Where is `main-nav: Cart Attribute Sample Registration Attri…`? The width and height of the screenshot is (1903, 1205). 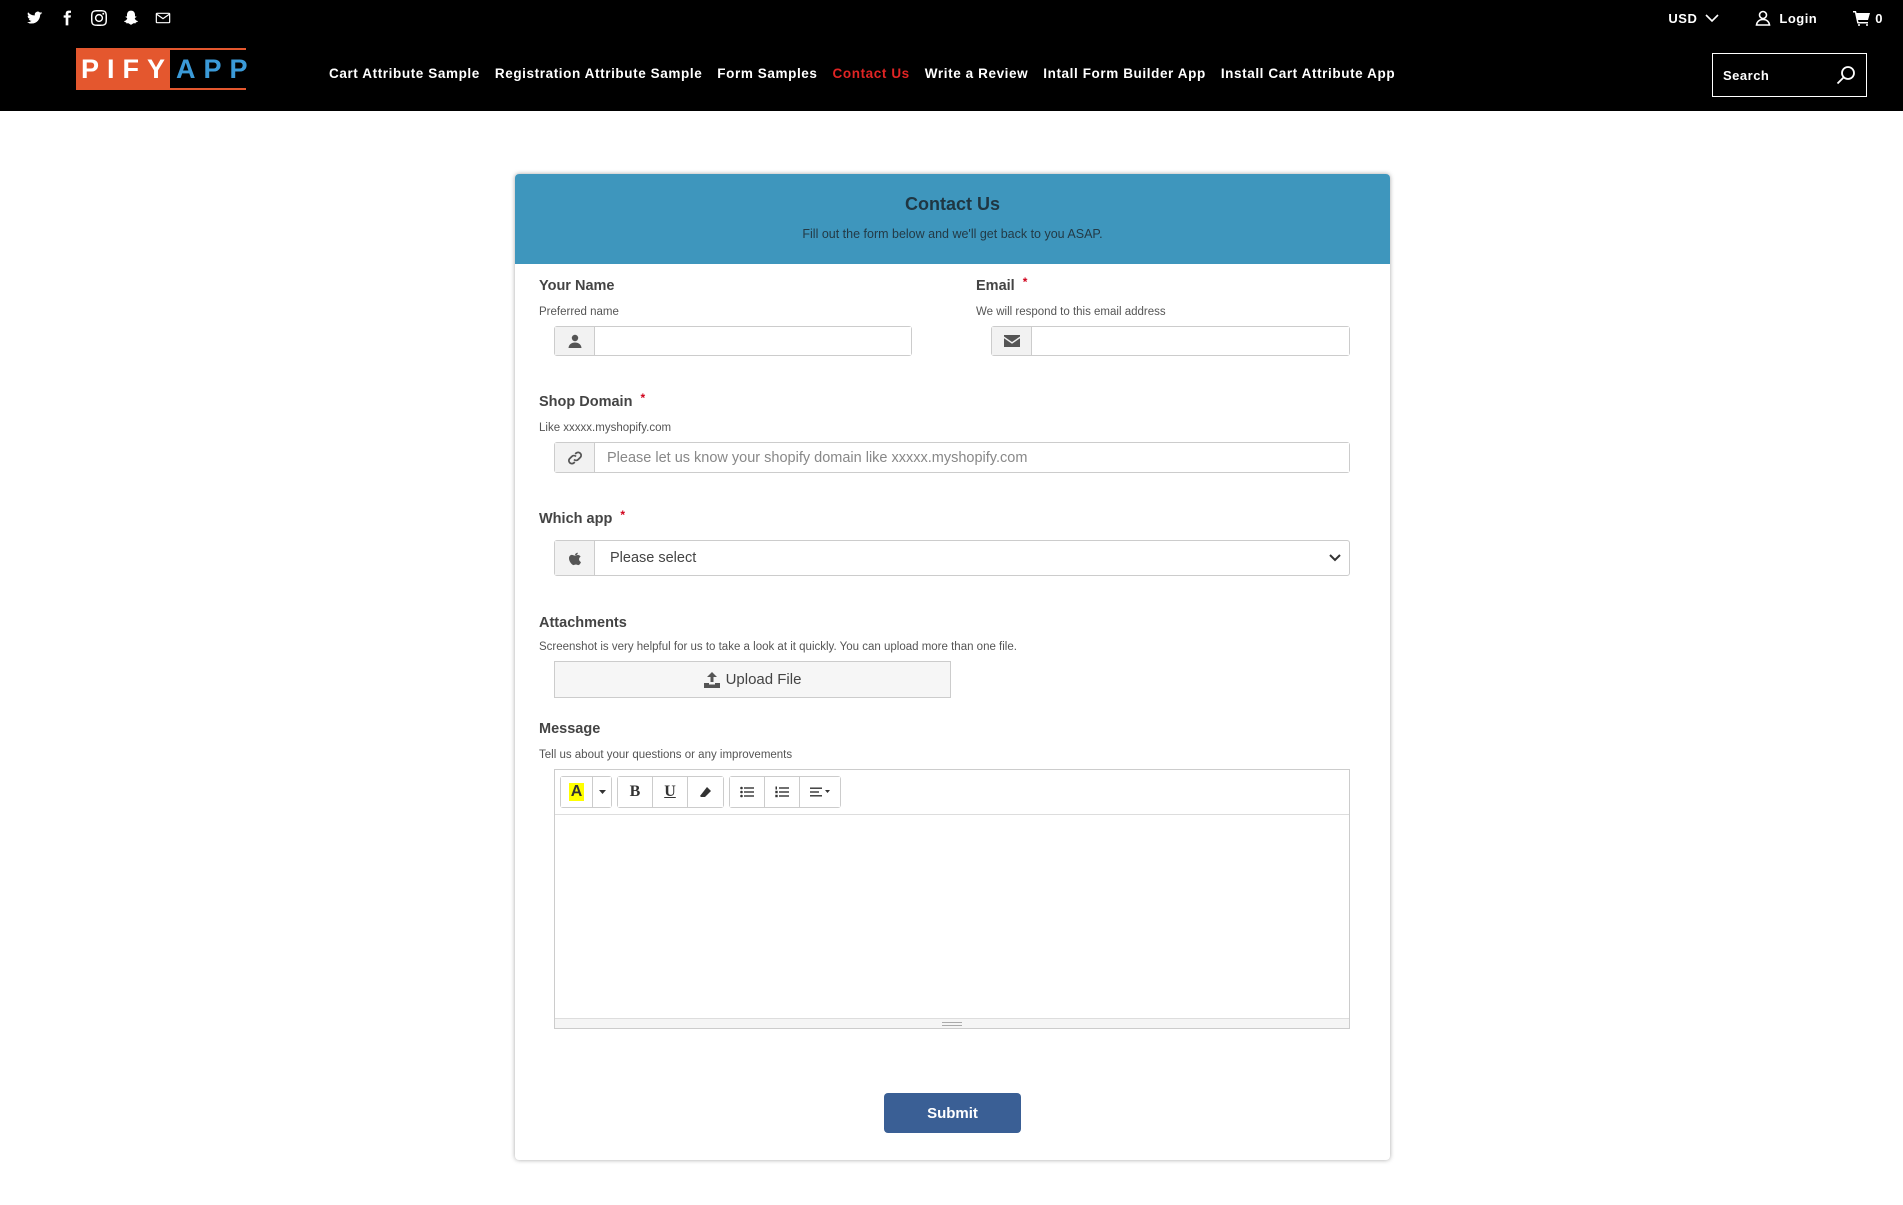
main-nav: Cart Attribute Sample Registration Attri… is located at coordinates (862, 73).